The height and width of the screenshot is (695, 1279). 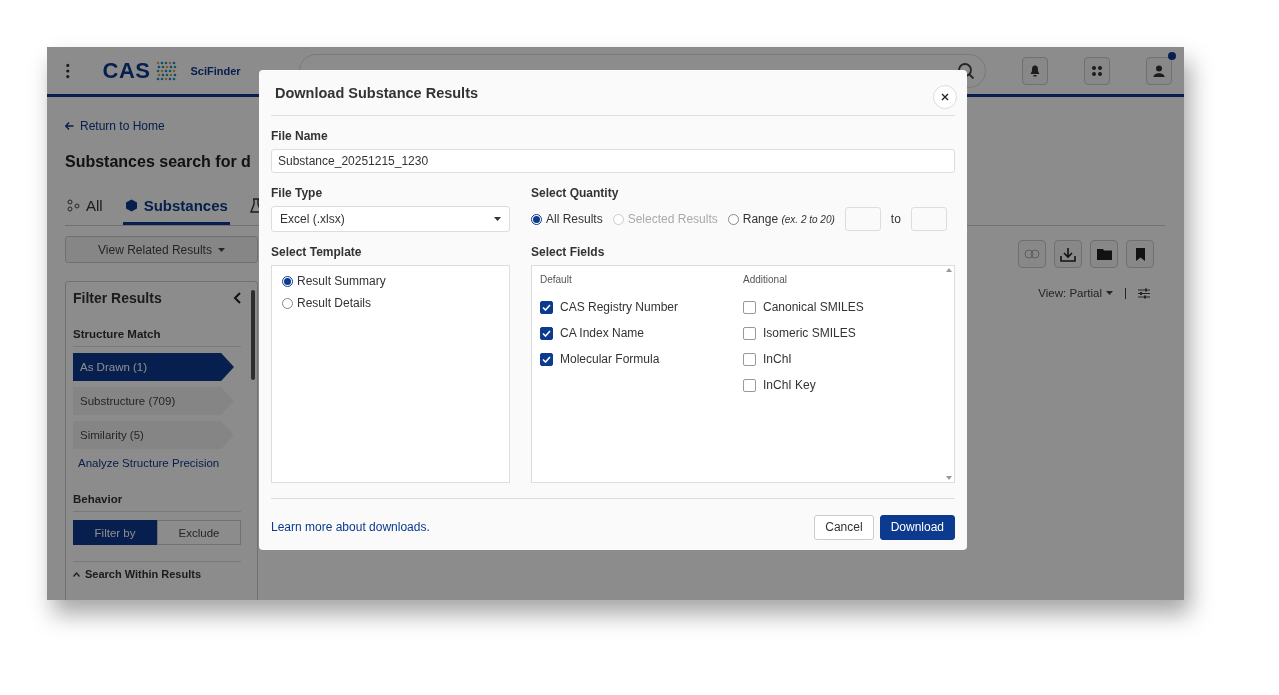 I want to click on collapse-chevron-icon, so click(x=237, y=298).